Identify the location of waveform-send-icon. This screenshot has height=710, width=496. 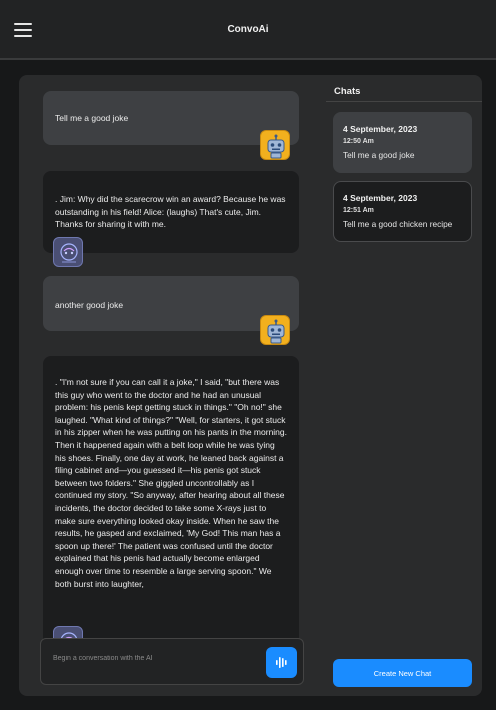
(281, 662).